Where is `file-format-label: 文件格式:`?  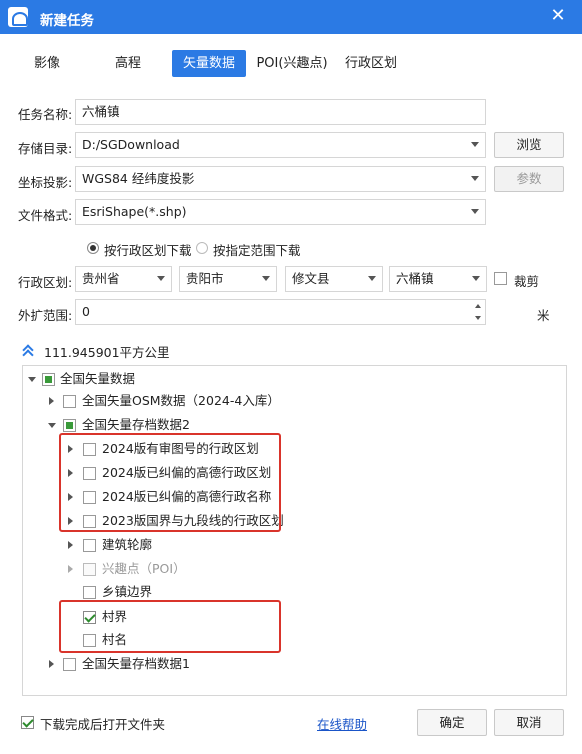 file-format-label: 文件格式: is located at coordinates (45, 215).